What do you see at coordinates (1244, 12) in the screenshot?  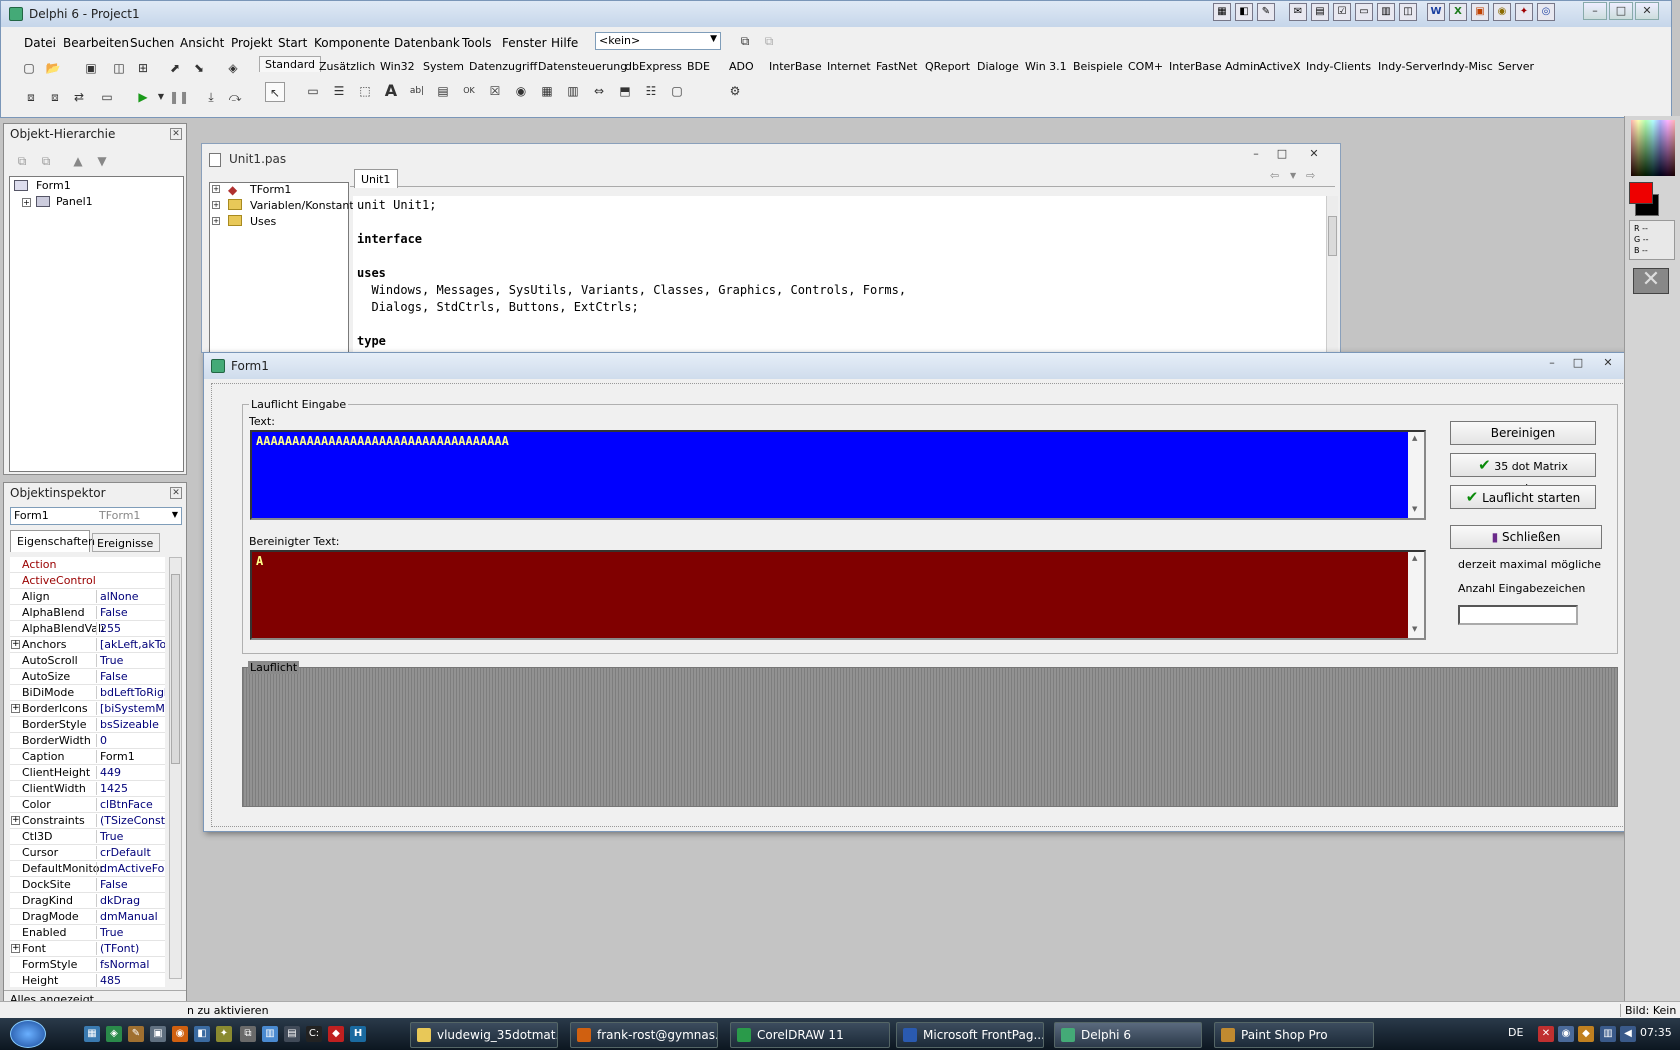 I see `tool-icon-2: ◧` at bounding box center [1244, 12].